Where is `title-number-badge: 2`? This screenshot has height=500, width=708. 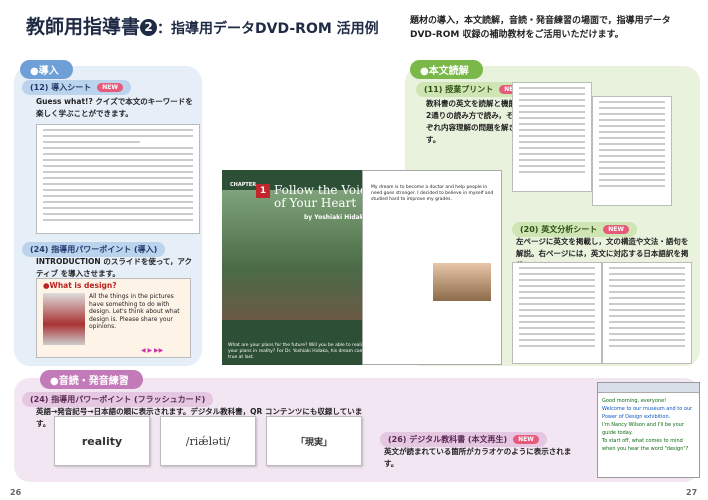
title-number-badge: 2 is located at coordinates (149, 27).